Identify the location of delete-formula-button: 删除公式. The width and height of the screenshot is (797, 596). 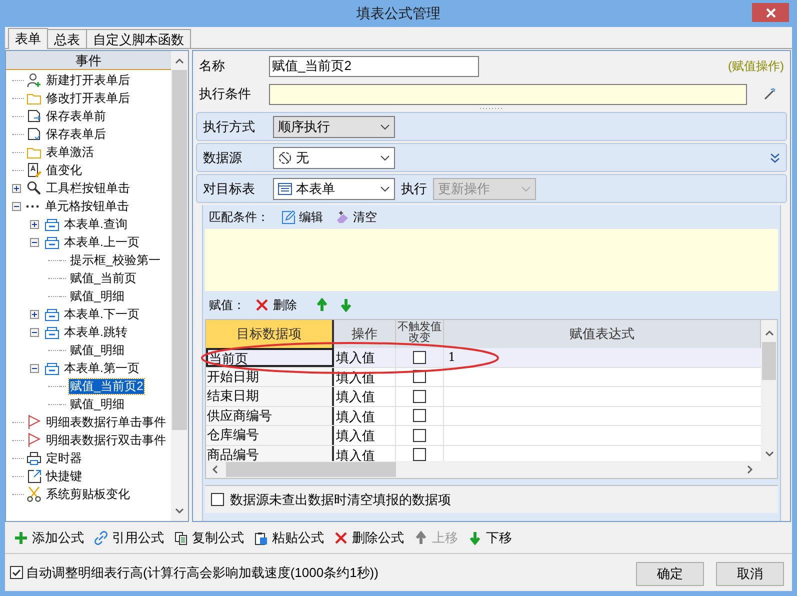
(369, 538).